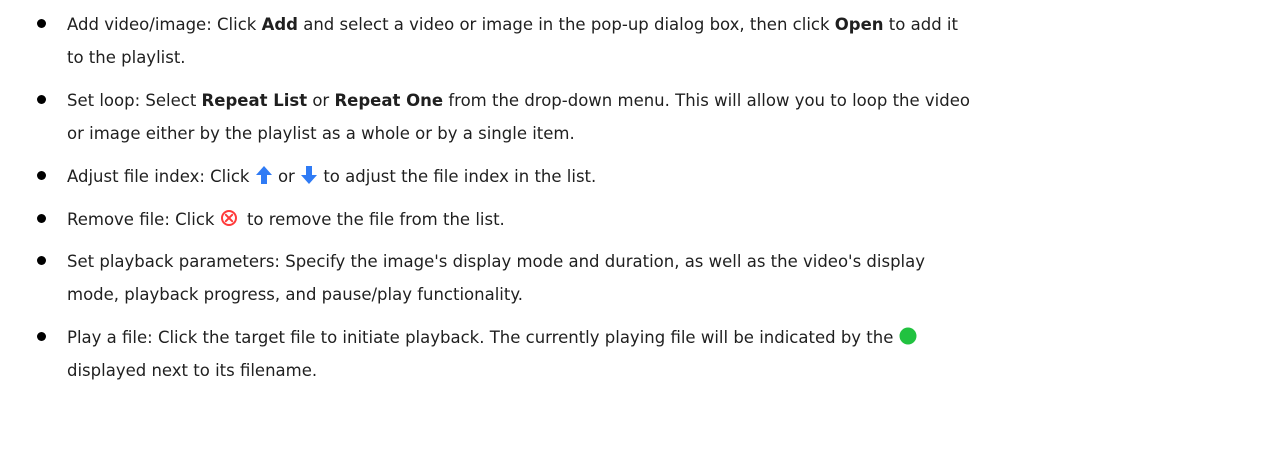 This screenshot has height=465, width=1264. What do you see at coordinates (143, 219) in the screenshot?
I see `item-label: Remove file: Click` at bounding box center [143, 219].